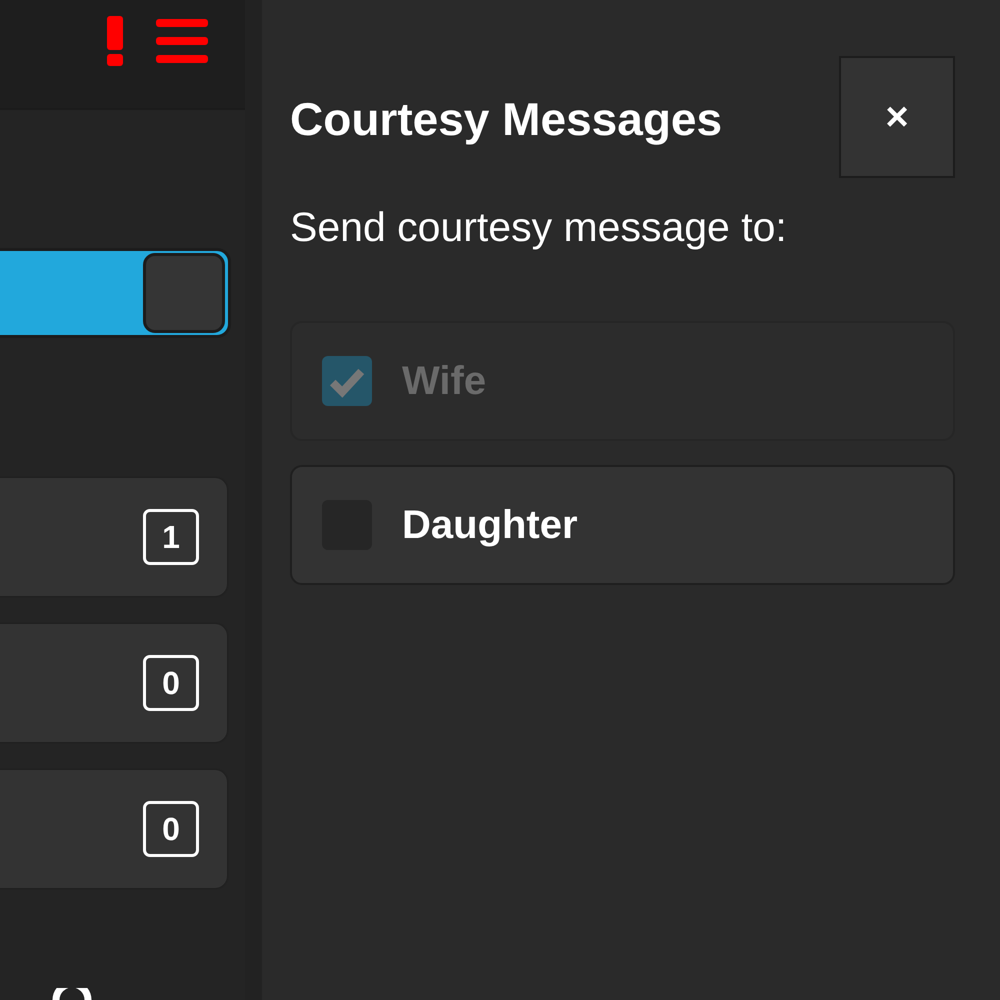 The height and width of the screenshot is (1000, 1000). I want to click on option-label: Wife, so click(444, 381).